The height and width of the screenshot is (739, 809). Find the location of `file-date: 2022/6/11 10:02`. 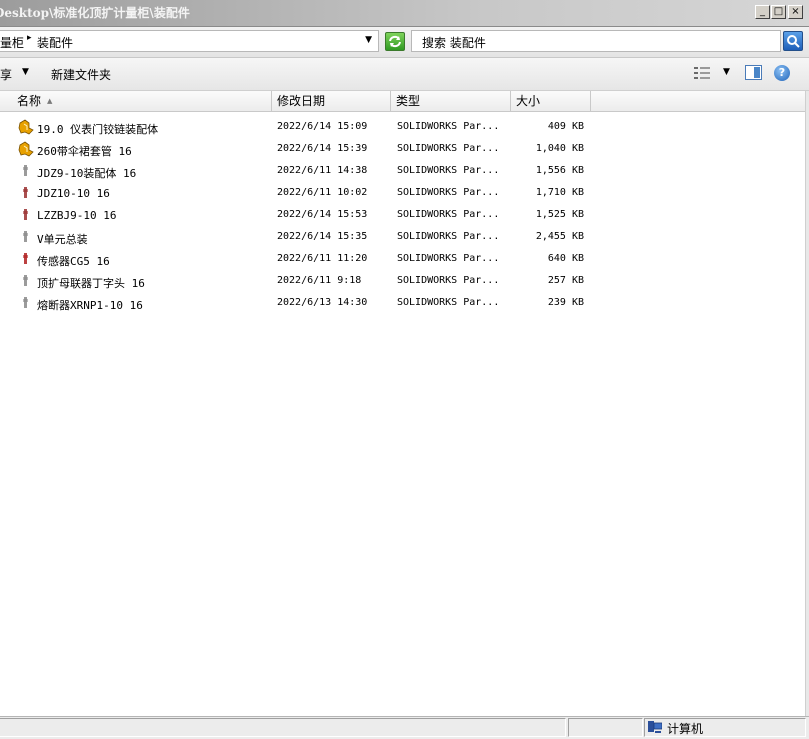

file-date: 2022/6/11 10:02 is located at coordinates (322, 192).